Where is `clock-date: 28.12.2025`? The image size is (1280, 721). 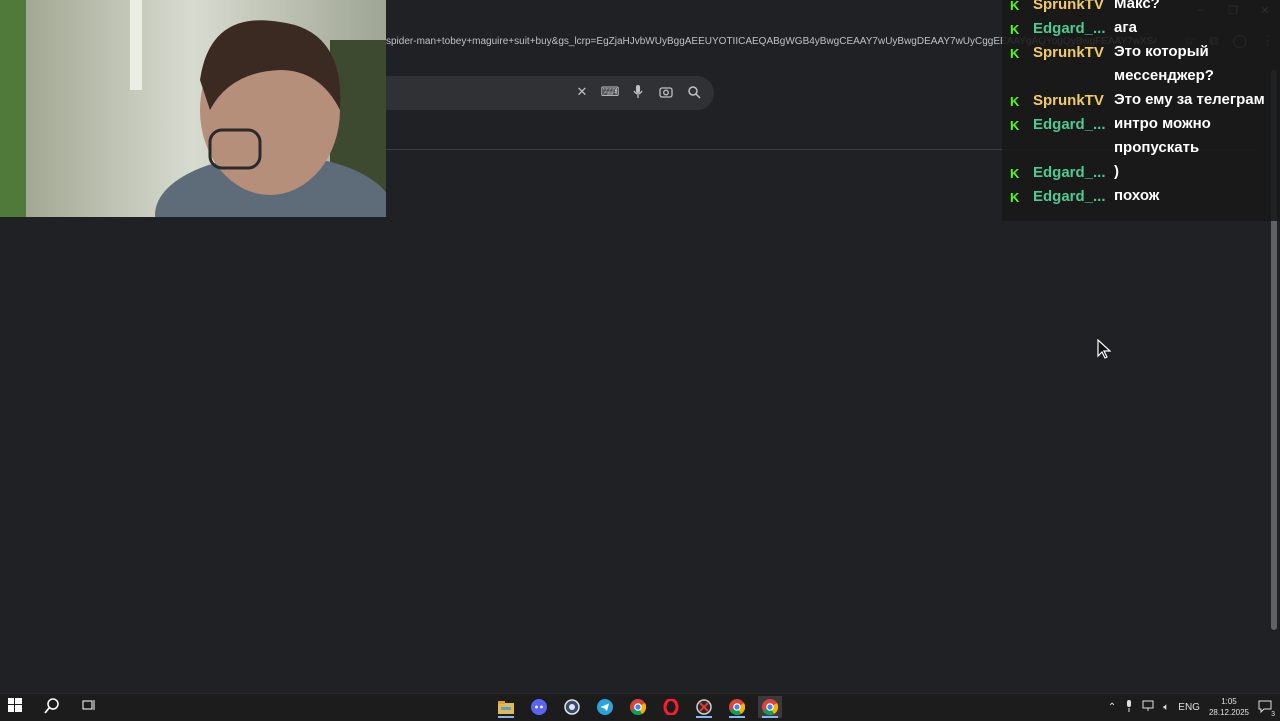
clock-date: 28.12.2025 is located at coordinates (1228, 712).